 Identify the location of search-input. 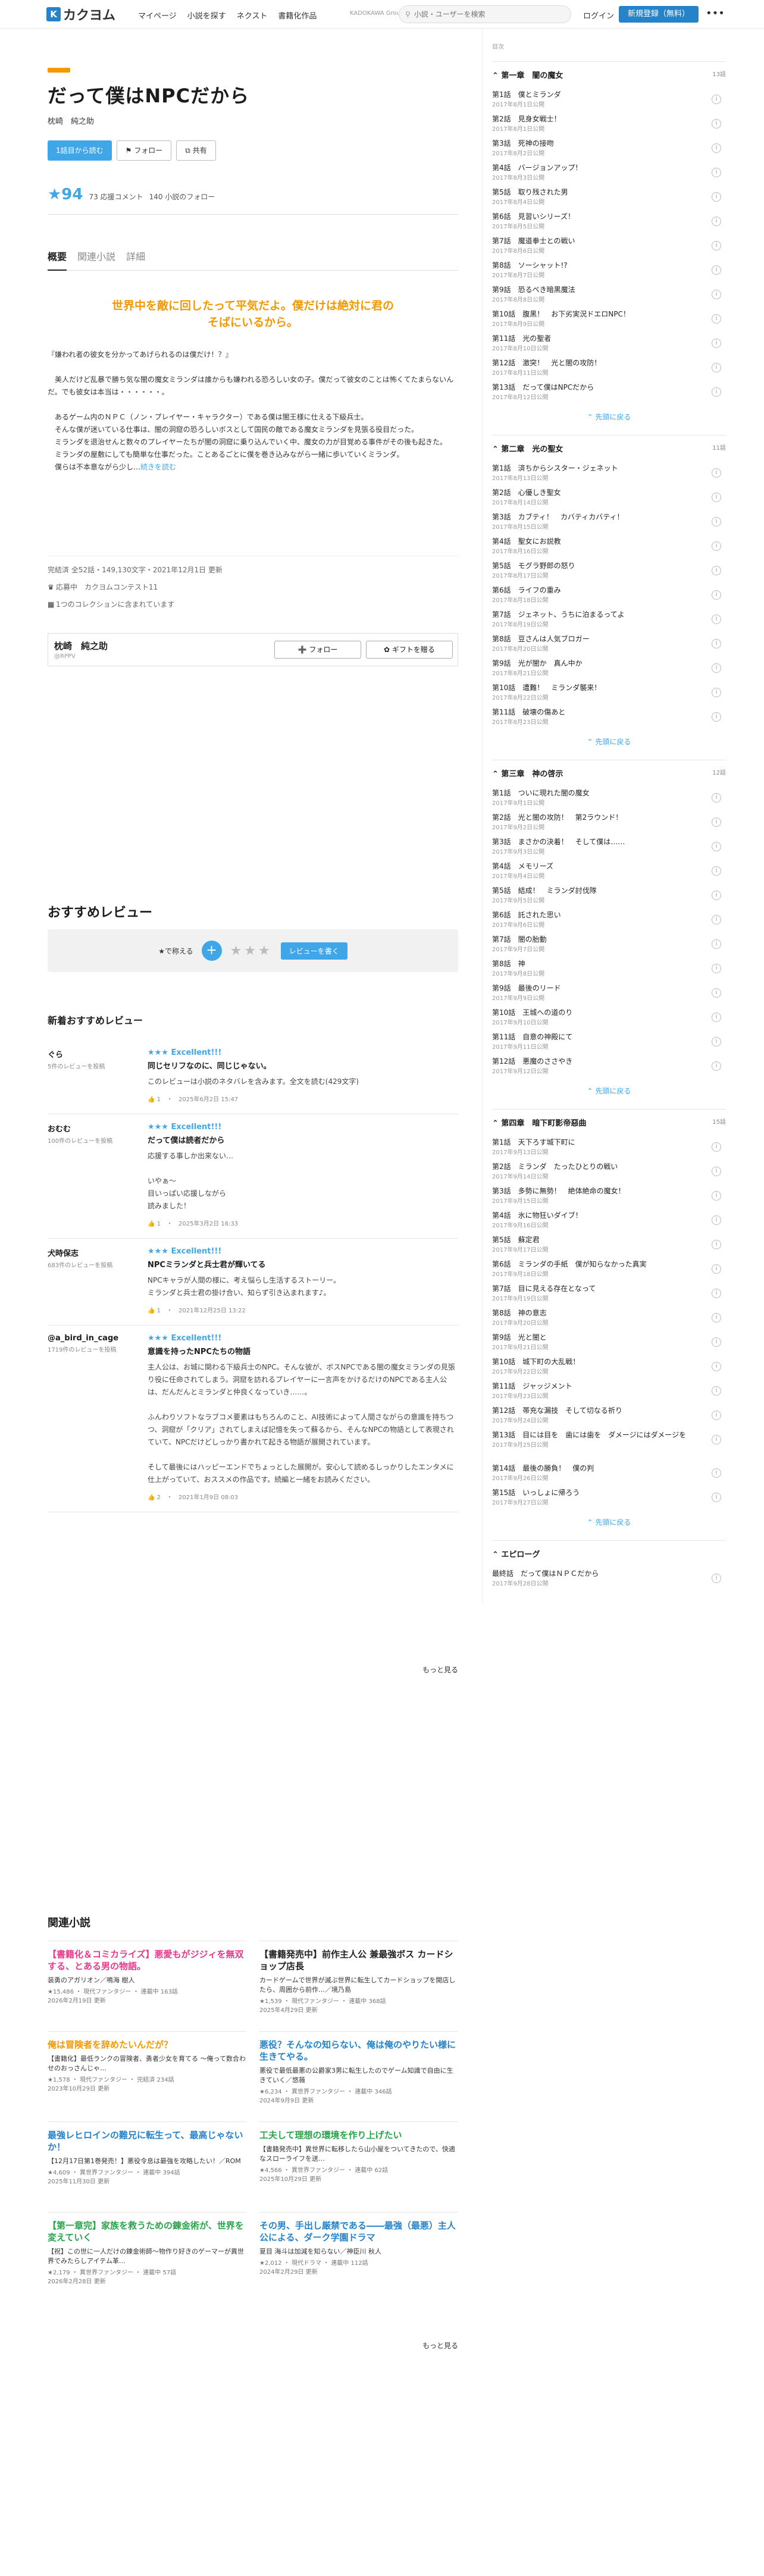
(485, 14).